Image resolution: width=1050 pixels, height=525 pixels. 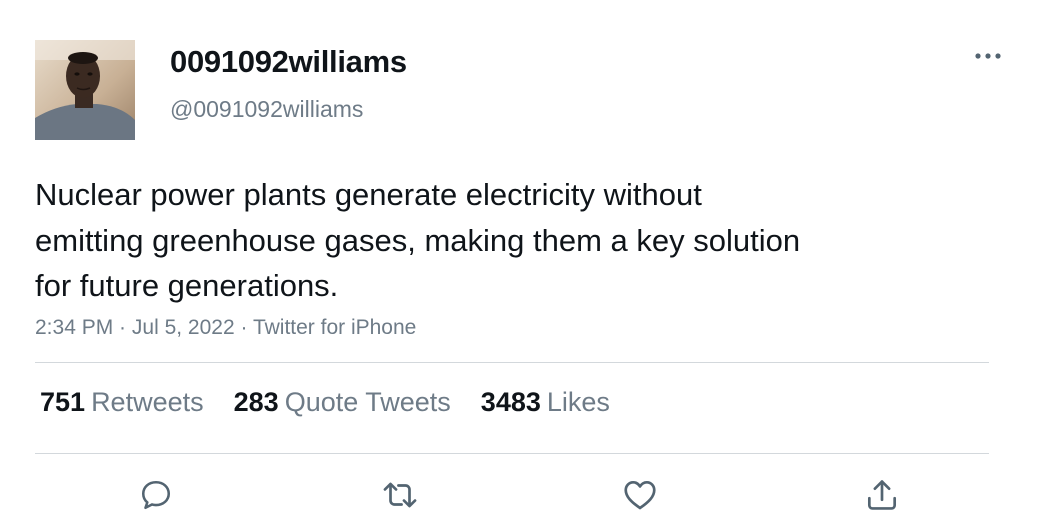 What do you see at coordinates (510, 402) in the screenshot?
I see `likes-count: 3483` at bounding box center [510, 402].